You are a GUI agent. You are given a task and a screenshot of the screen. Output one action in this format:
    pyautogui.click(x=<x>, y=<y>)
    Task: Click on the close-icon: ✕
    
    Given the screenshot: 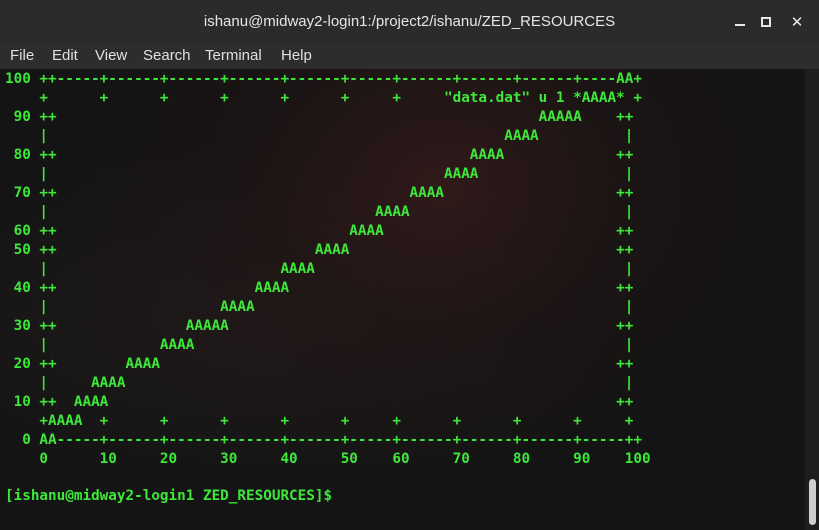 What is the action you would take?
    pyautogui.click(x=797, y=22)
    